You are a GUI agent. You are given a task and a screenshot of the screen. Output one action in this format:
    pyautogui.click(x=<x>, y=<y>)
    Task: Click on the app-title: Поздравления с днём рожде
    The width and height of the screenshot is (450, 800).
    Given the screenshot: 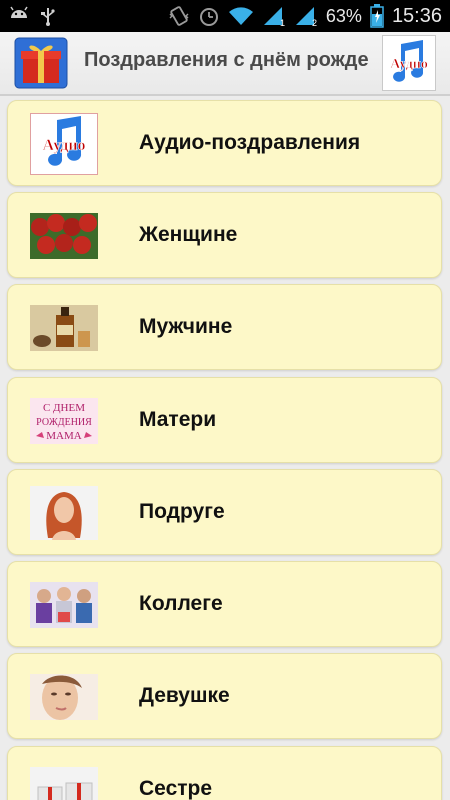 What is the action you would take?
    pyautogui.click(x=226, y=60)
    